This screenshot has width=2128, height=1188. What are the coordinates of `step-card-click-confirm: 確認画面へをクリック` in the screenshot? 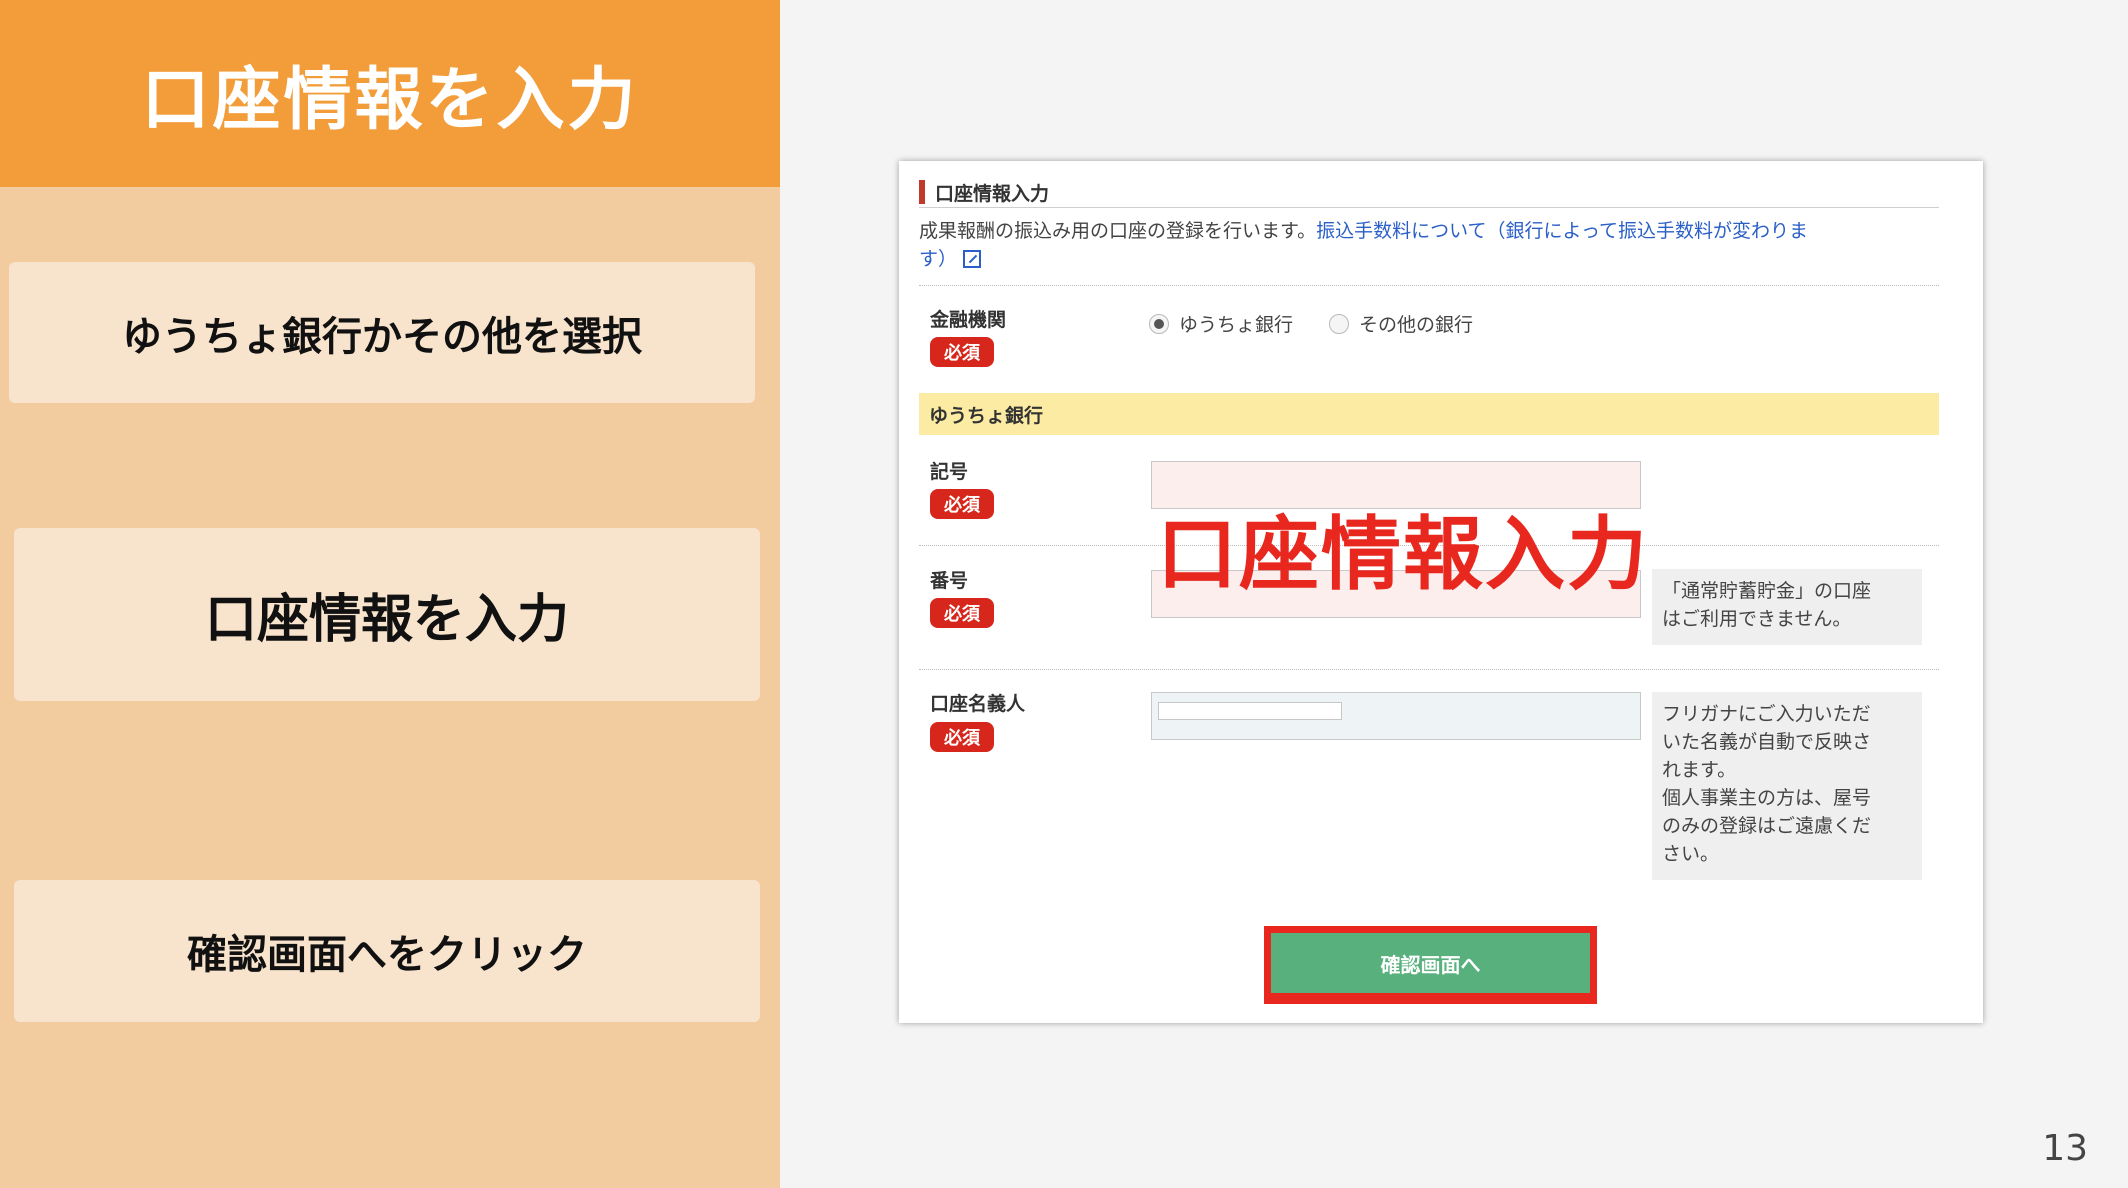 It's located at (387, 951).